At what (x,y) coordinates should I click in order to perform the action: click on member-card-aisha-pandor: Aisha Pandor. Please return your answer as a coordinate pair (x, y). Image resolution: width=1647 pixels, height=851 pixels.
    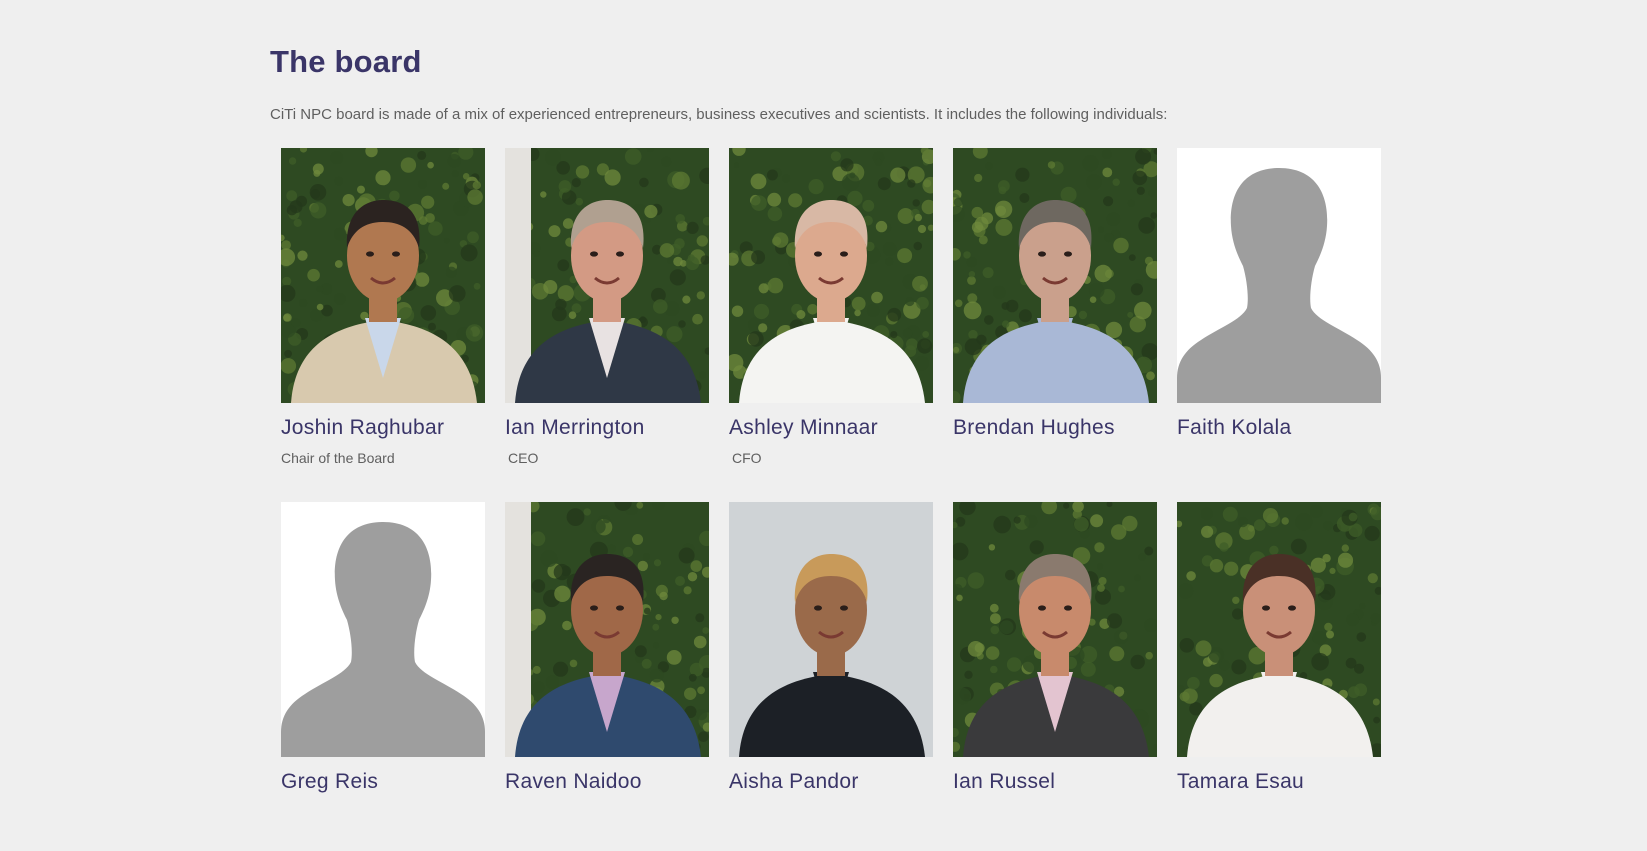
    Looking at the image, I should click on (831, 676).